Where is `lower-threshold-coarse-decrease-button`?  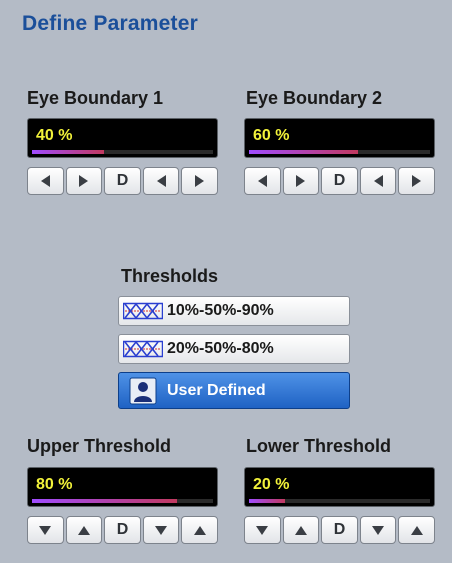
lower-threshold-coarse-decrease-button is located at coordinates (262, 530).